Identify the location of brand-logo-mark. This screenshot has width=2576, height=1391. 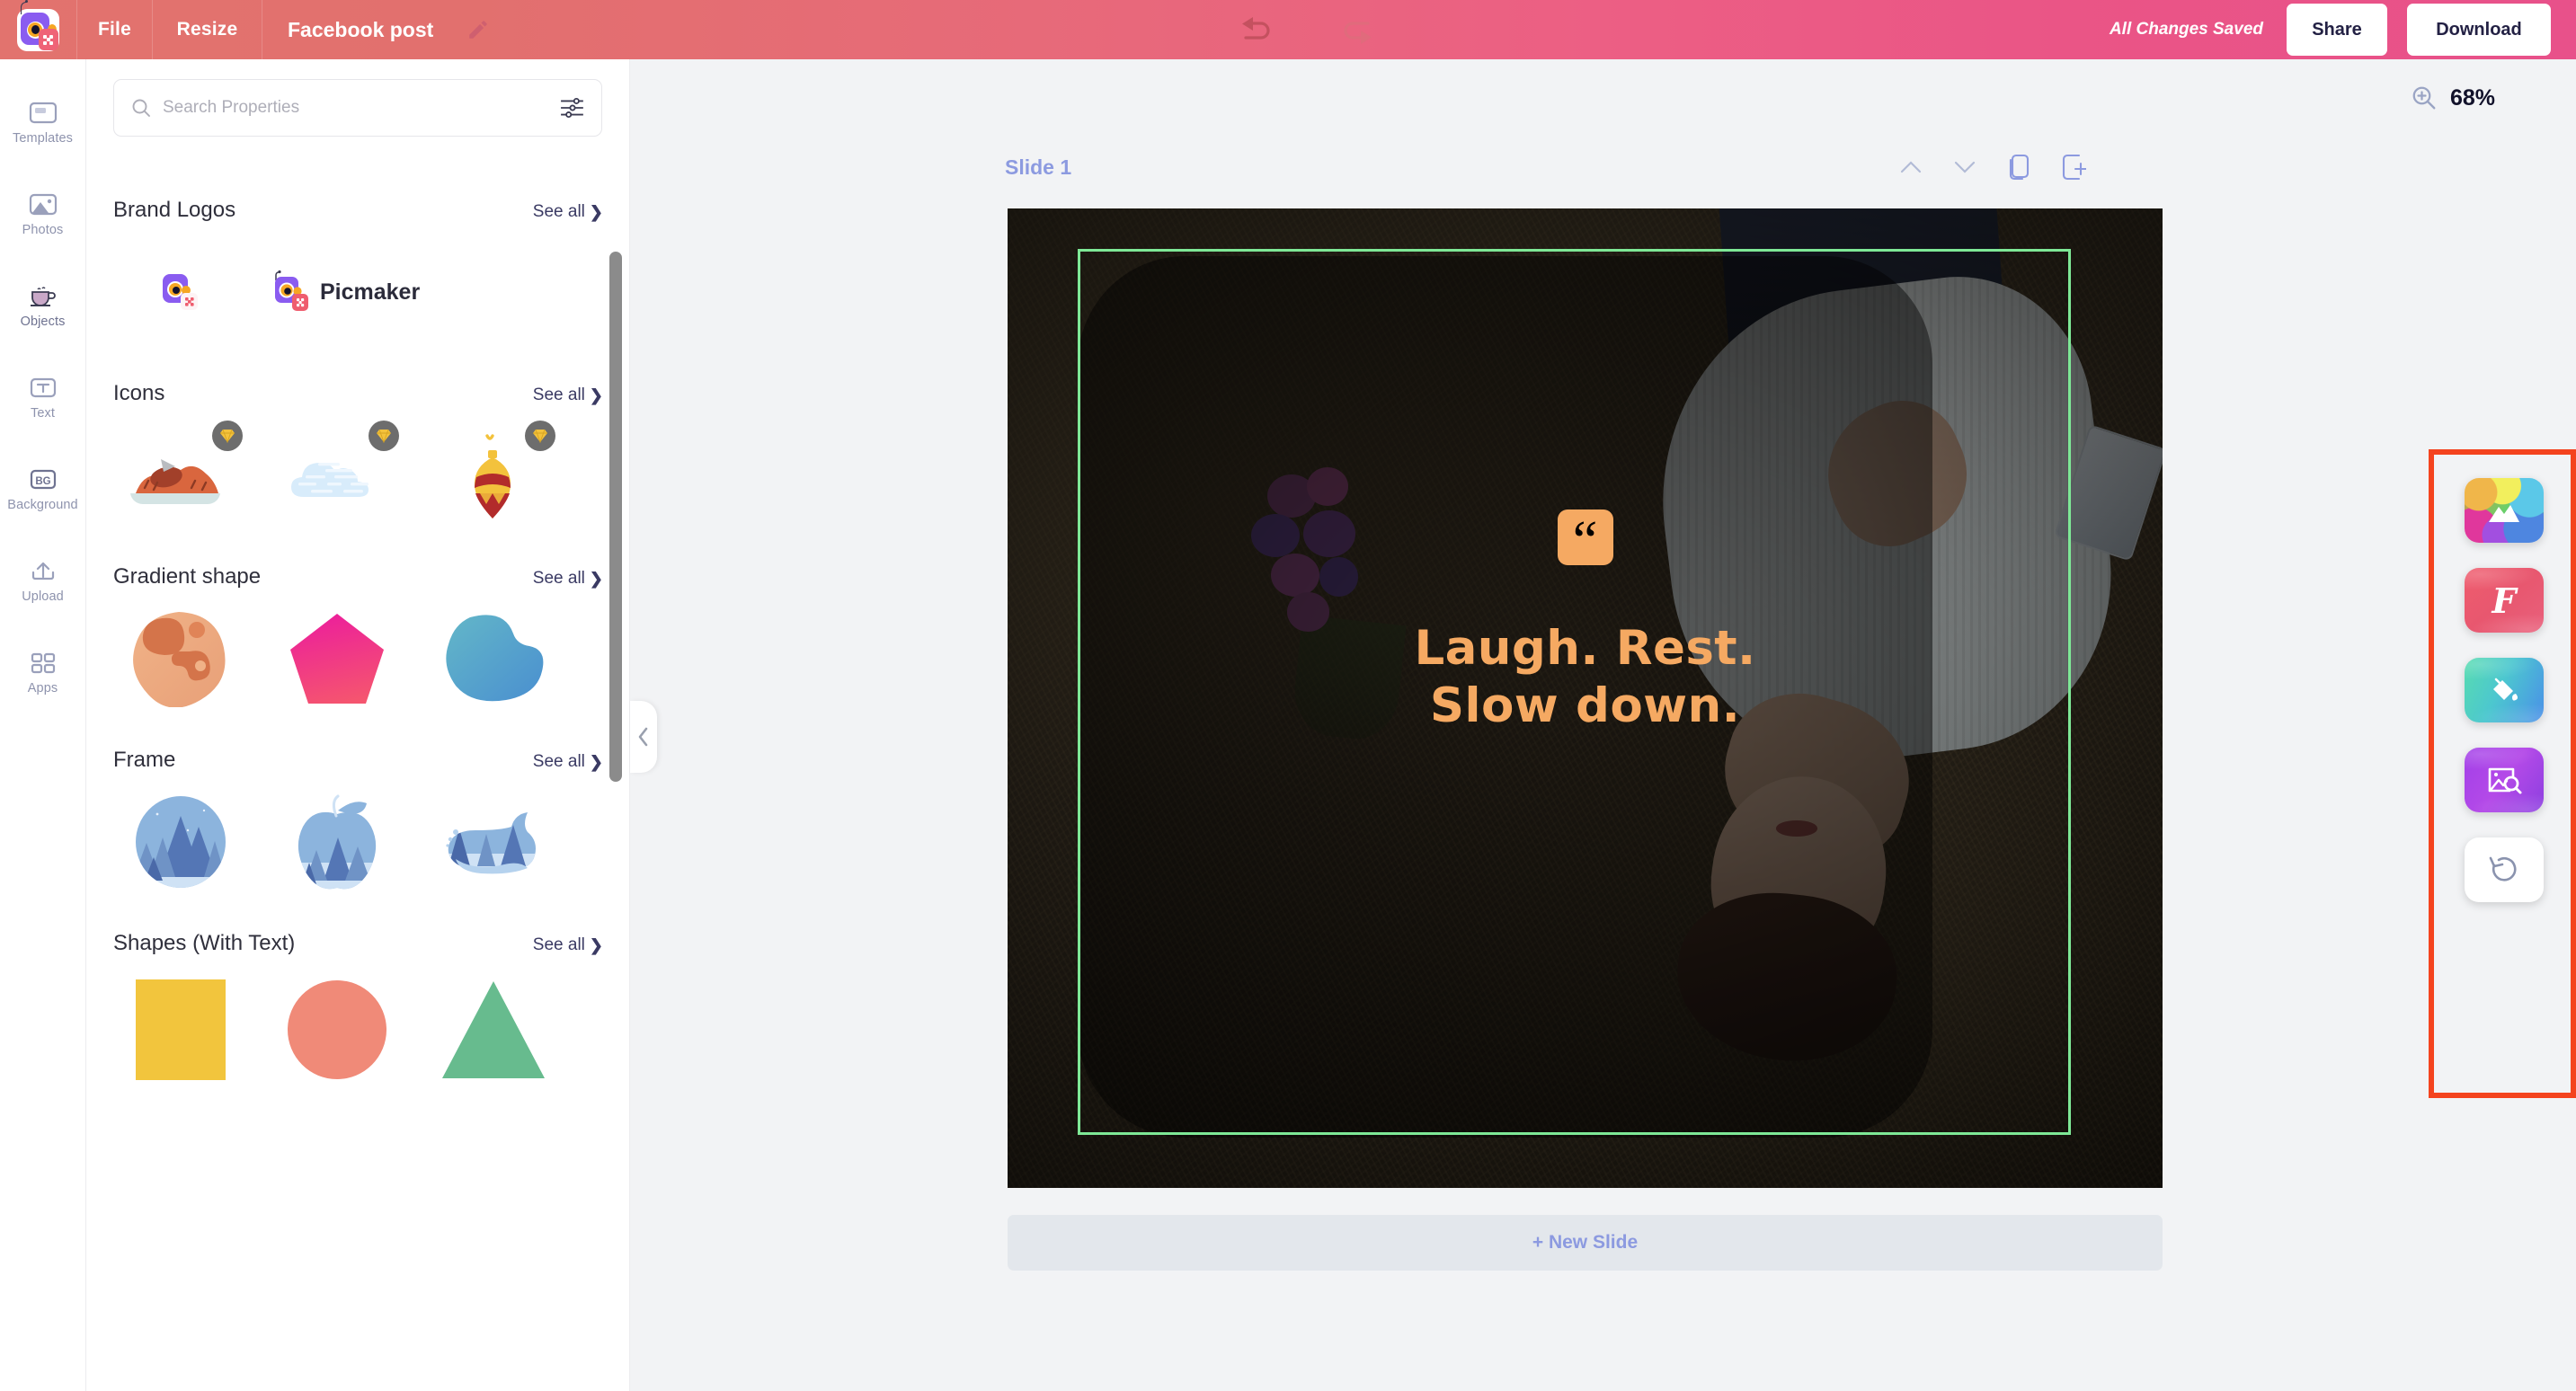
(180, 292).